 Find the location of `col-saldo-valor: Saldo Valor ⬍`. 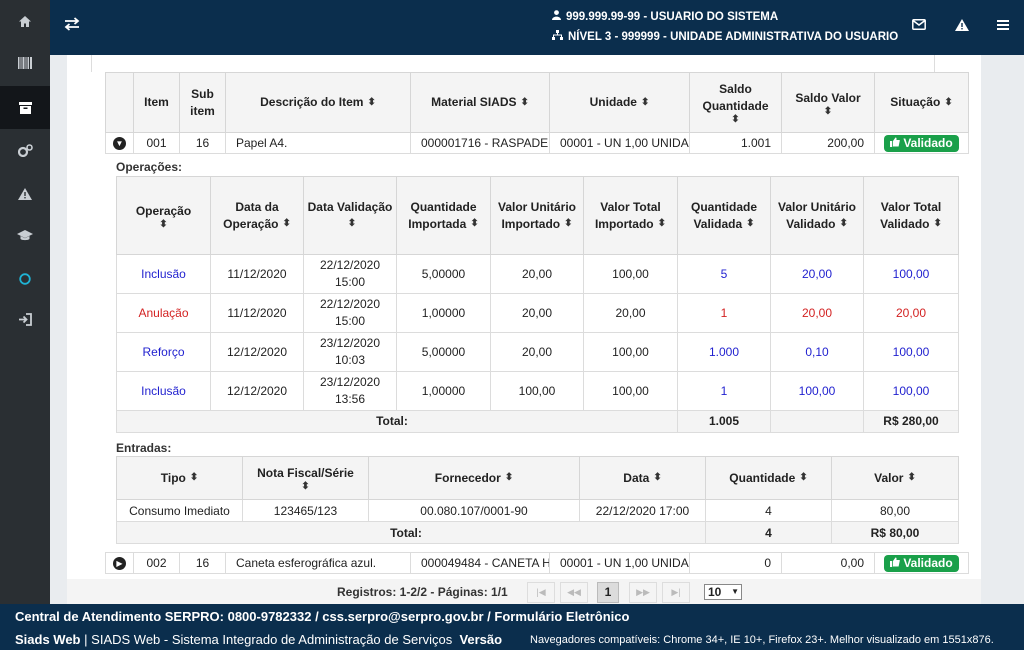

col-saldo-valor: Saldo Valor ⬍ is located at coordinates (828, 102).